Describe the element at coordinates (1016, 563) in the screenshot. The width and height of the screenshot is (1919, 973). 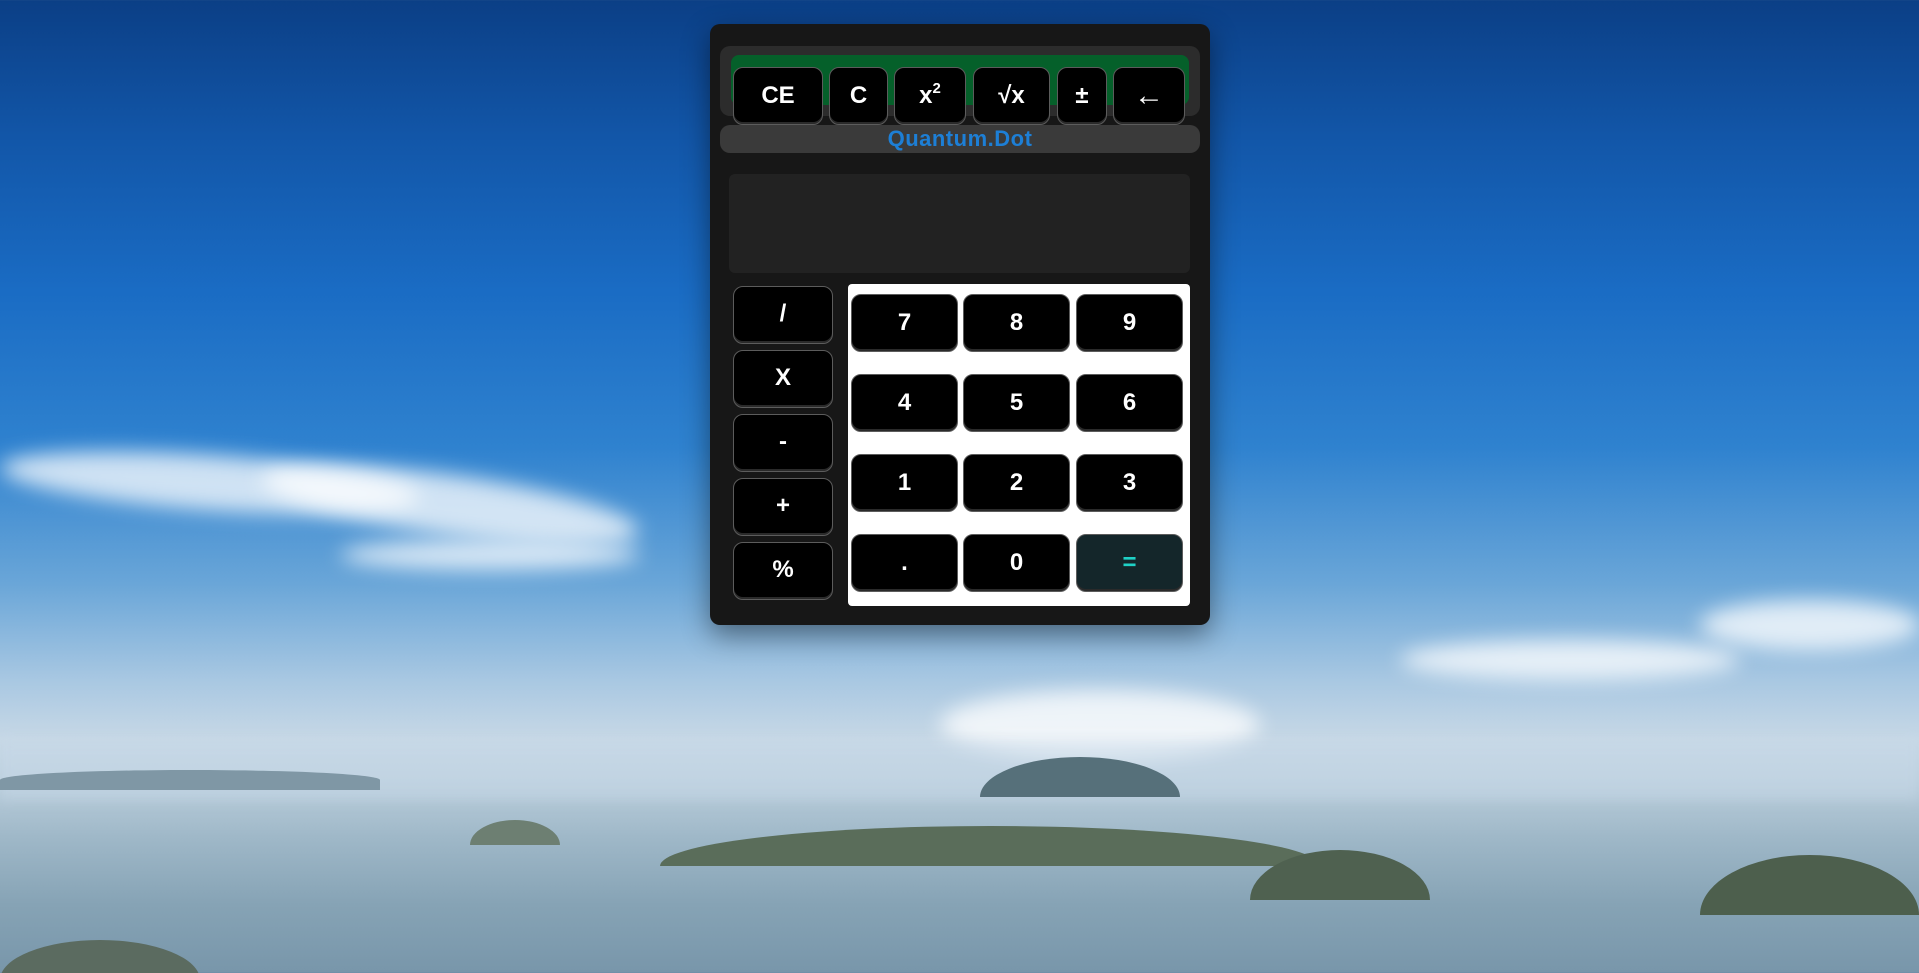
I see `digit-0-button: 0` at that location.